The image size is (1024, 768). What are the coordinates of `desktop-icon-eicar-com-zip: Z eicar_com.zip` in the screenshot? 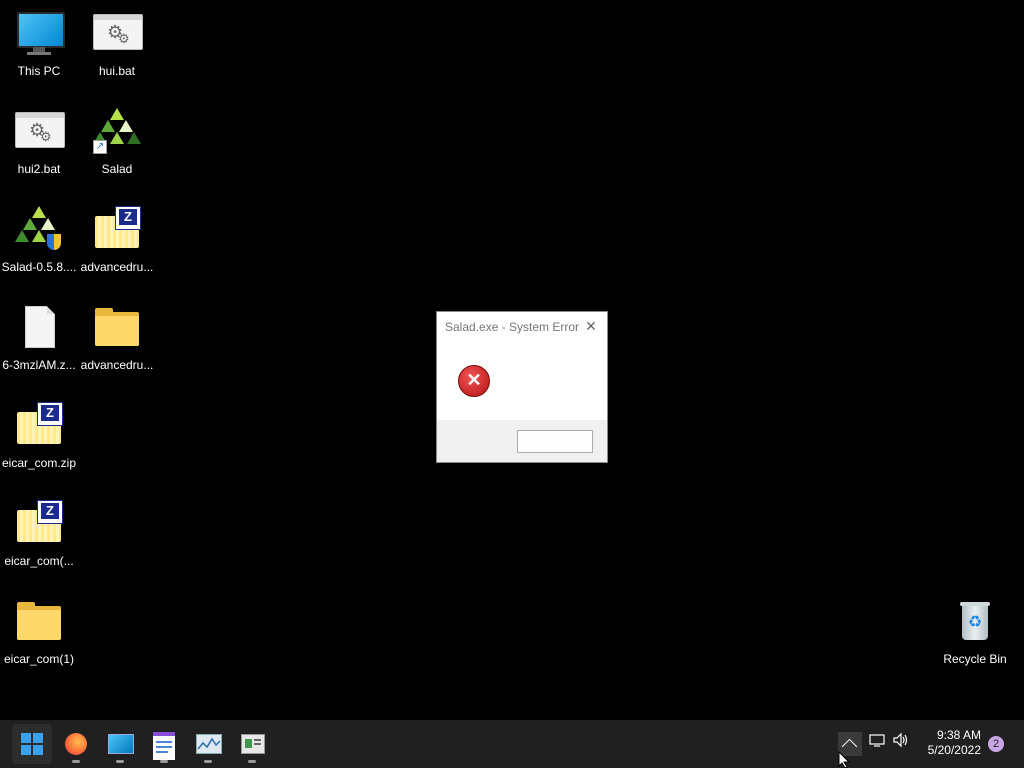 It's located at (39, 439).